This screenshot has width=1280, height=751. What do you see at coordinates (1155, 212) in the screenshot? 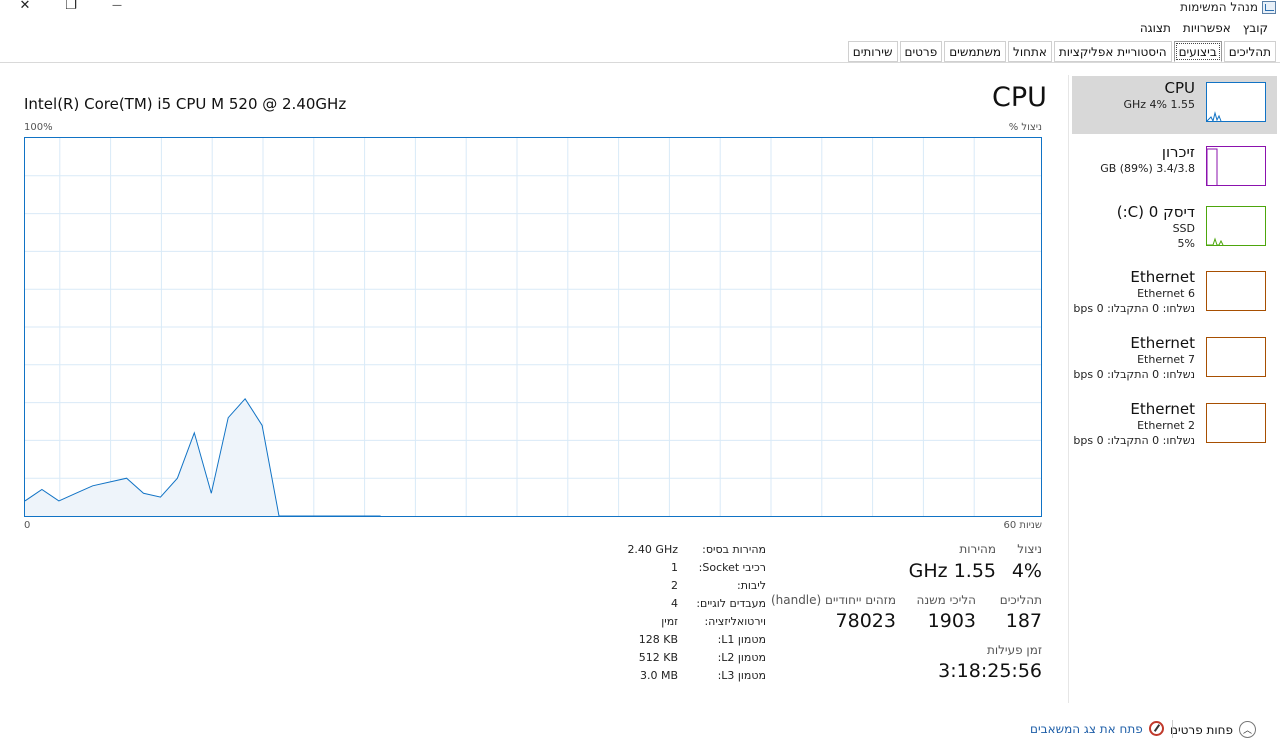
I see `sidebar-item-name: דיסק 0 (C:)` at bounding box center [1155, 212].